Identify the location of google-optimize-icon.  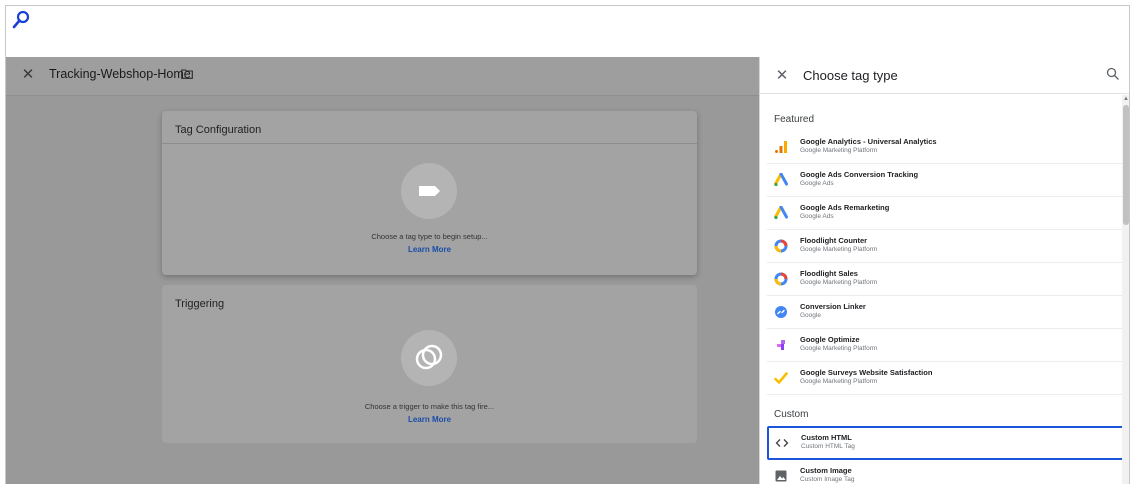
(781, 345).